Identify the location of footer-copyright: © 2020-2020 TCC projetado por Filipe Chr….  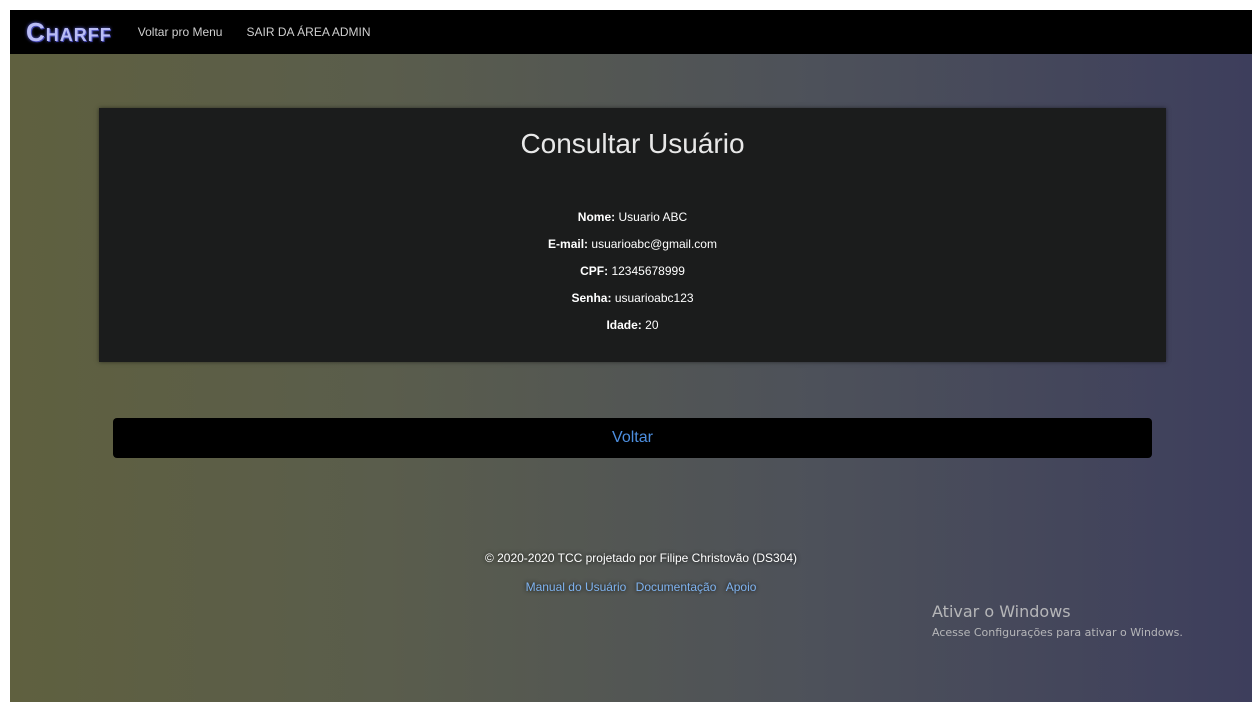
(641, 558).